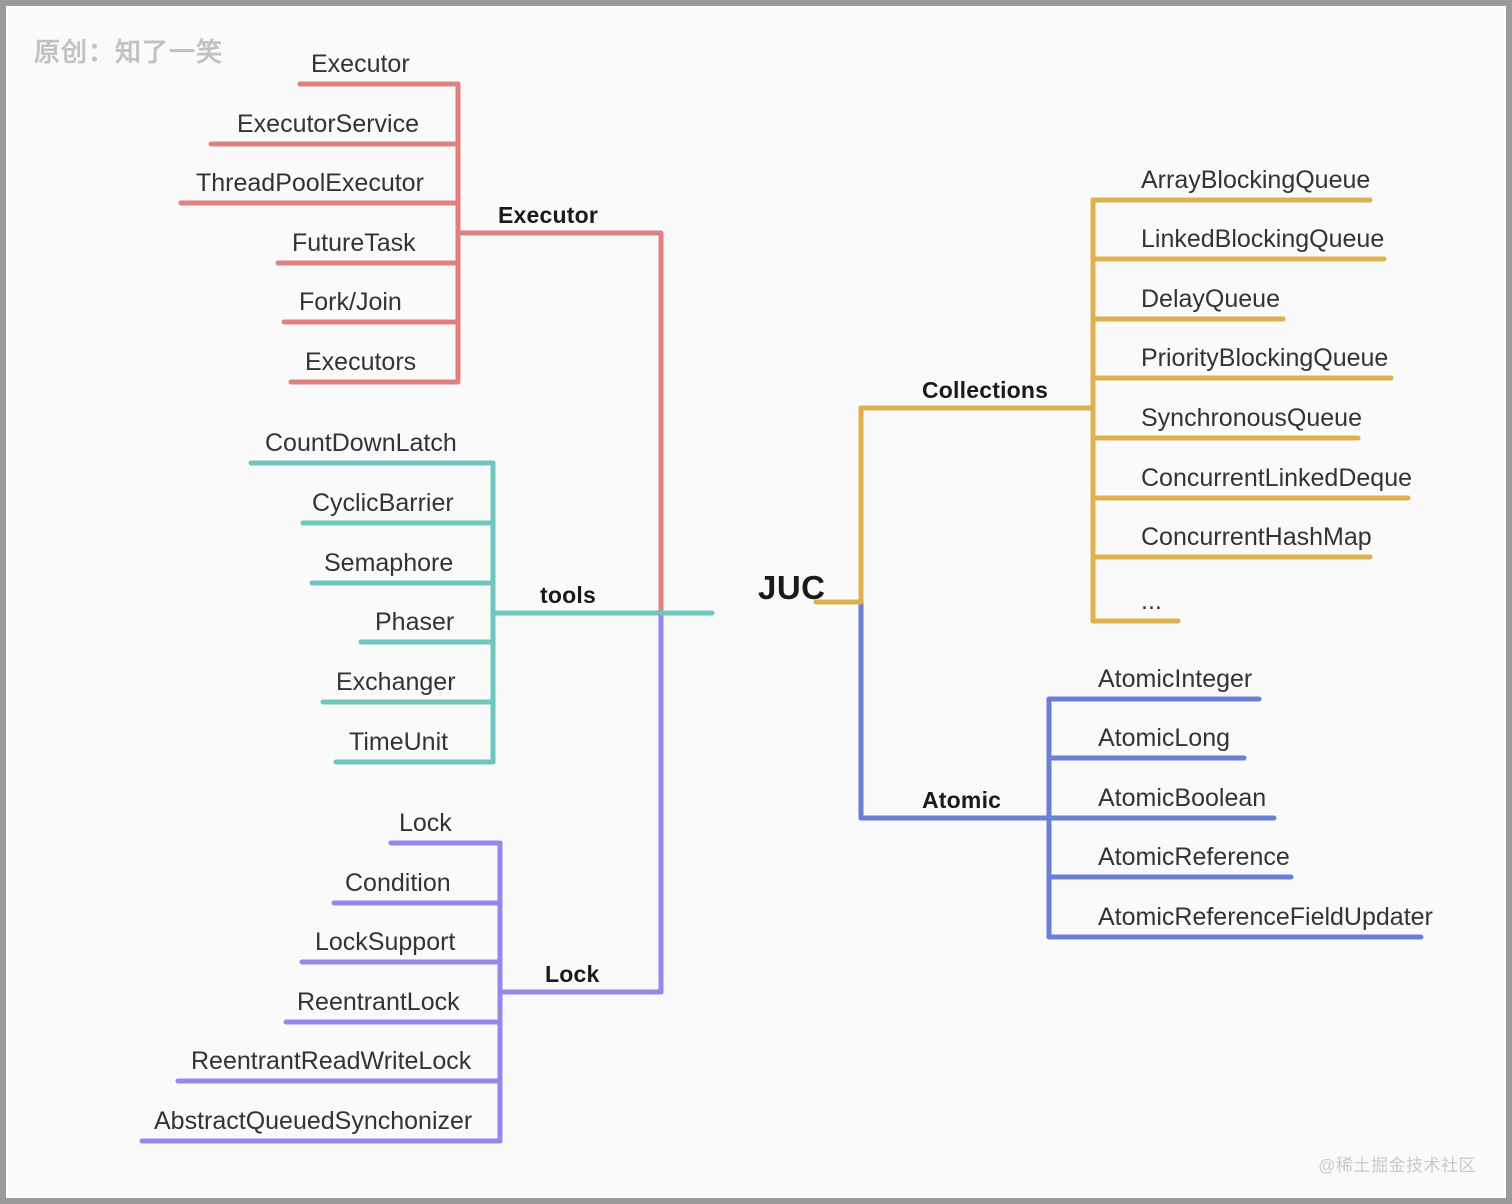  Describe the element at coordinates (398, 742) in the screenshot. I see `leaf-label-tools-5: TimeUnit` at that location.